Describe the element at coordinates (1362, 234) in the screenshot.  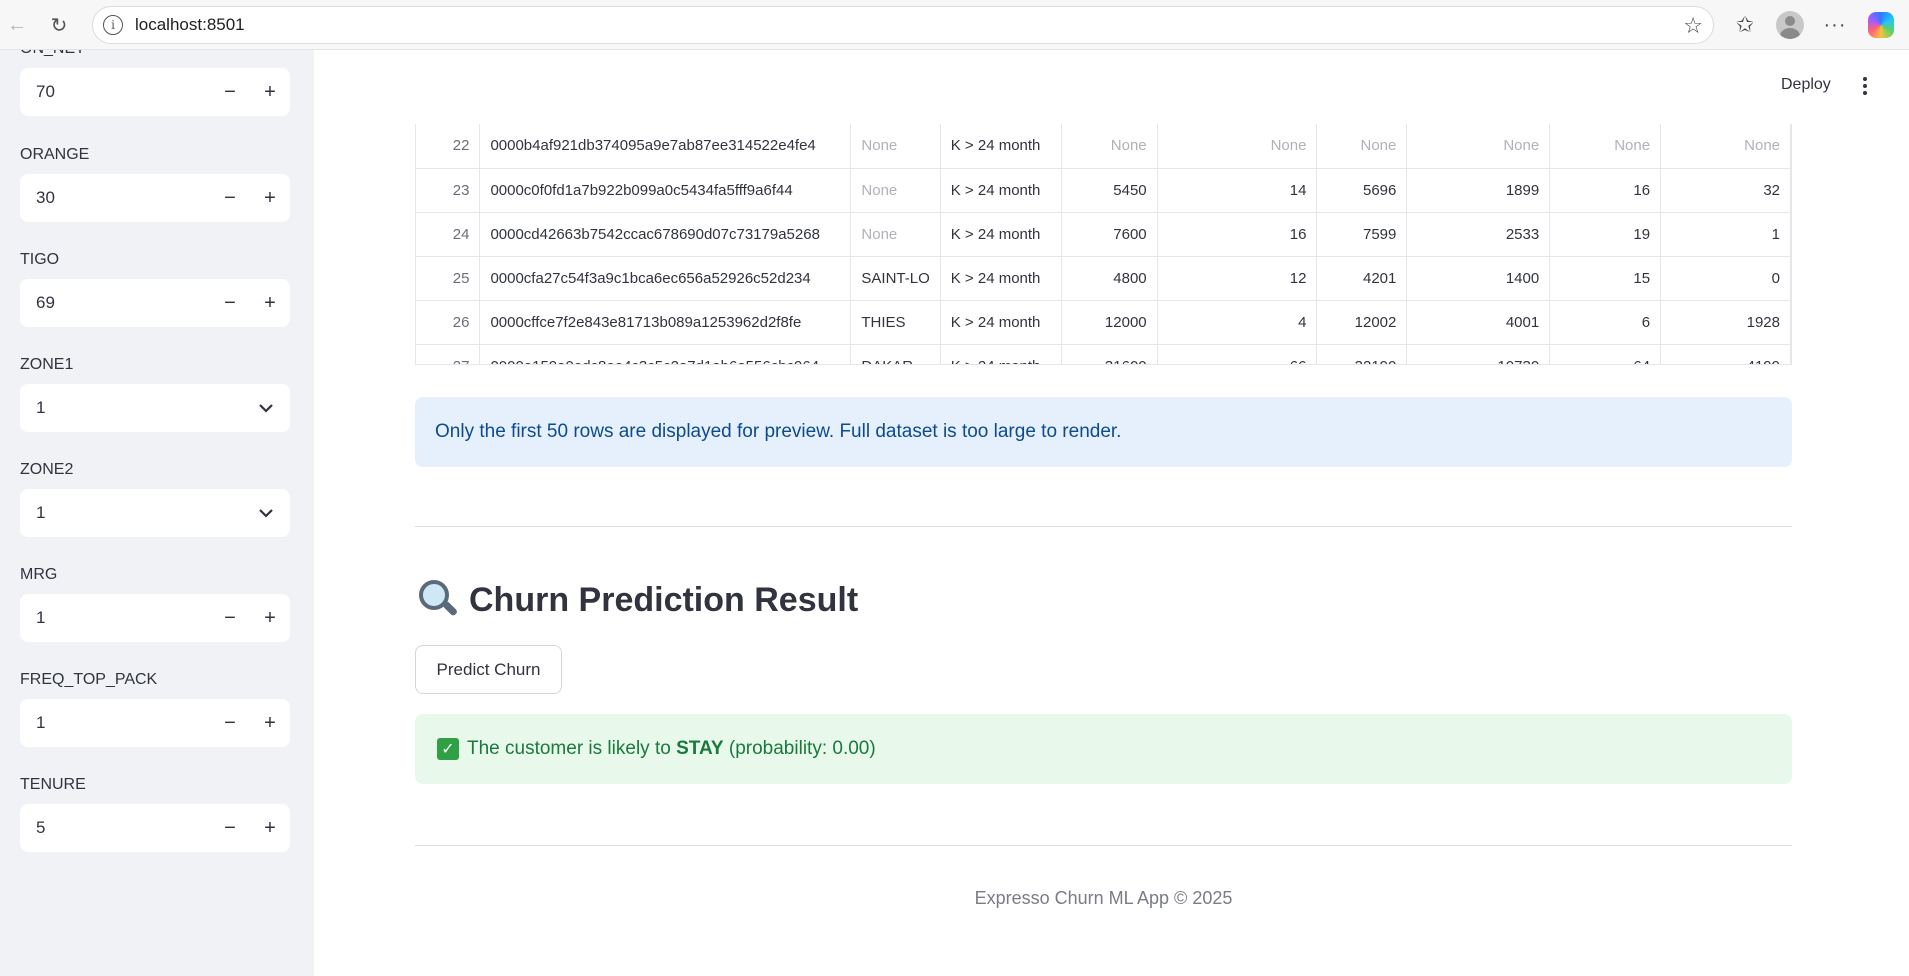
I see `table-cell: 7599` at that location.